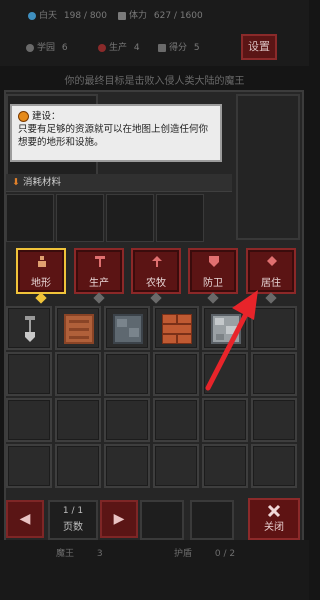  I want to click on pointer-arrow-overlay, so click(231, 340).